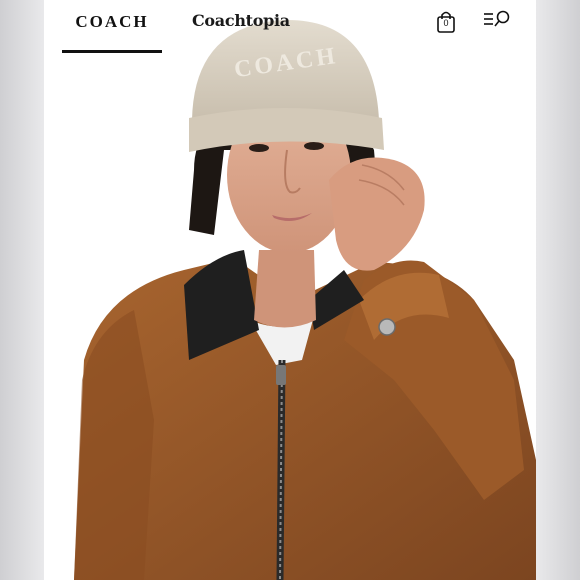  Describe the element at coordinates (558, 290) in the screenshot. I see `right-frame-edge` at that location.